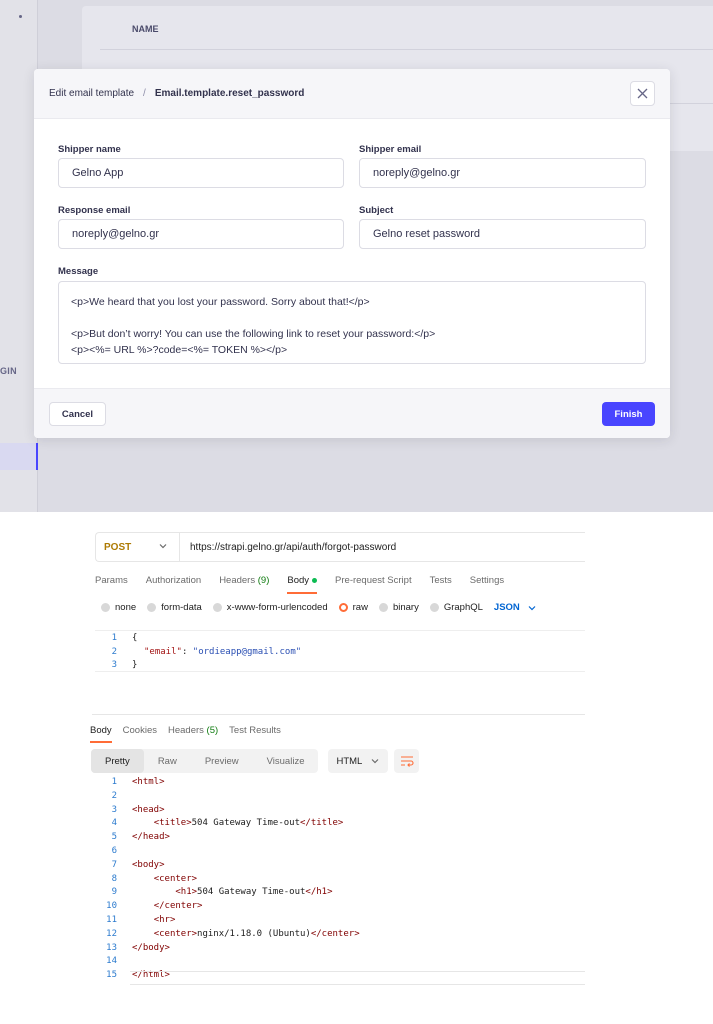 This screenshot has width=713, height=1024. Describe the element at coordinates (118, 607) in the screenshot. I see `radio-none: none` at that location.